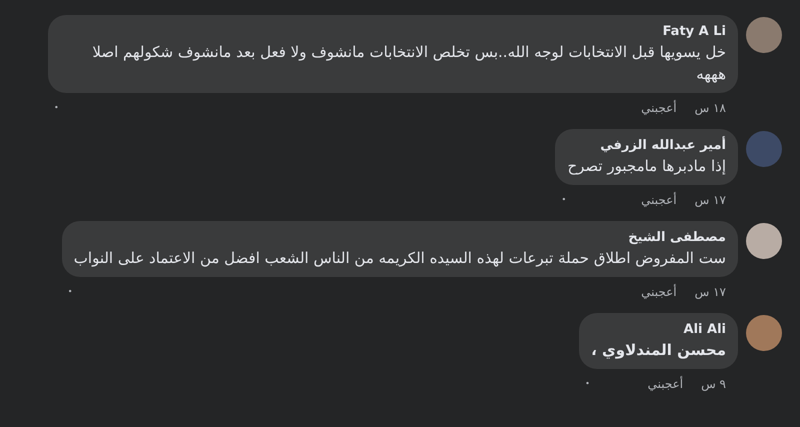 This screenshot has width=800, height=427. I want to click on comment-author: مصطفى الشيخ, so click(400, 238).